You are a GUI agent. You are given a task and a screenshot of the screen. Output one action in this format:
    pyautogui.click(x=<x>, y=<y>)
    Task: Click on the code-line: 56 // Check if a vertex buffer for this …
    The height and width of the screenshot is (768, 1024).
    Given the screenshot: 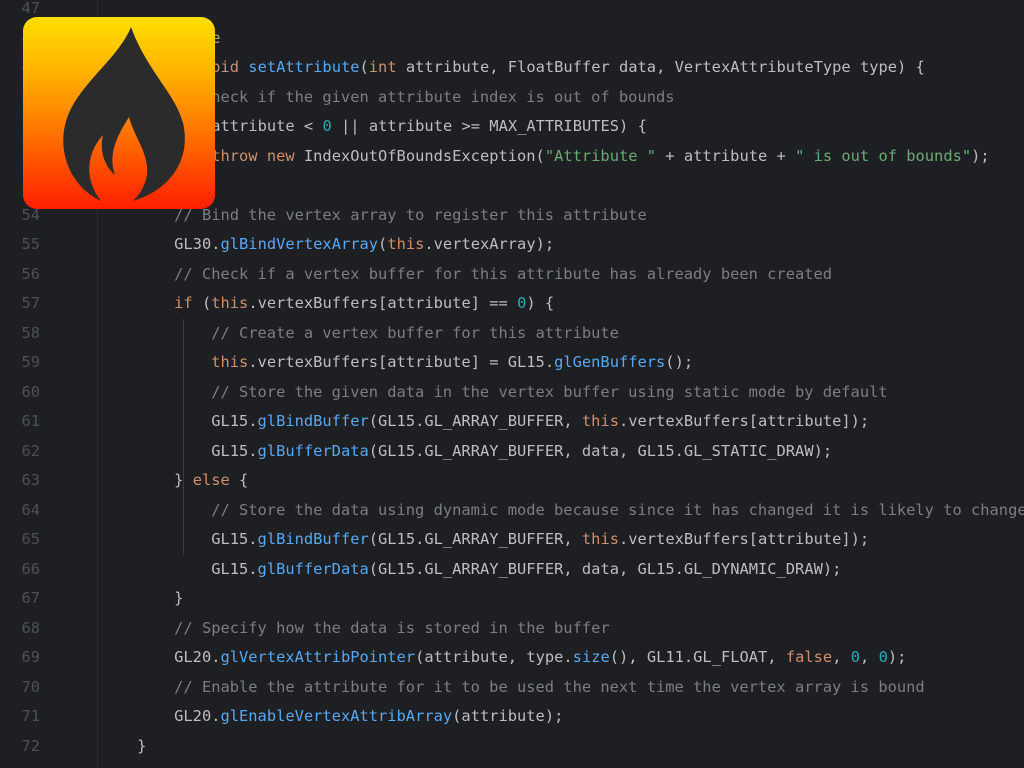 What is the action you would take?
    pyautogui.click(x=512, y=275)
    